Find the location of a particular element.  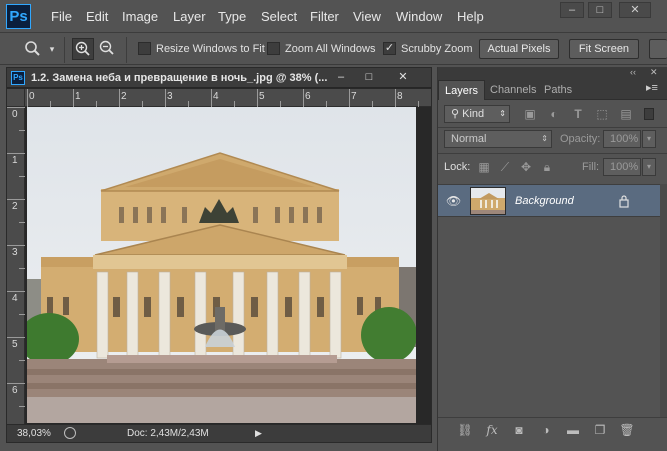

panel-tabs: Layers Channels Paths ▸≡ is located at coordinates (552, 90).